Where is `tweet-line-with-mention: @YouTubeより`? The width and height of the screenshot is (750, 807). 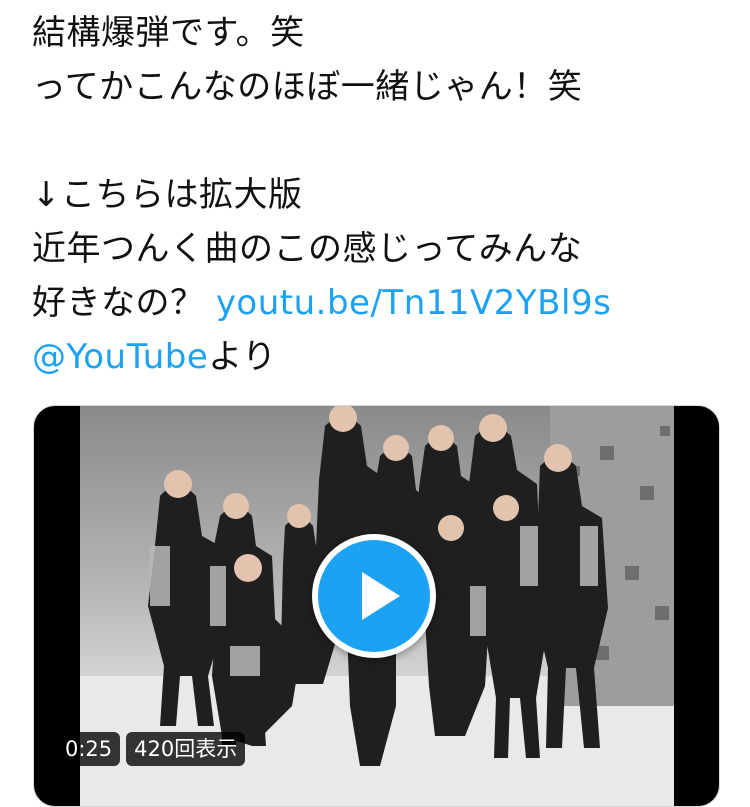
tweet-line-with-mention: @YouTubeより is located at coordinates (382, 357).